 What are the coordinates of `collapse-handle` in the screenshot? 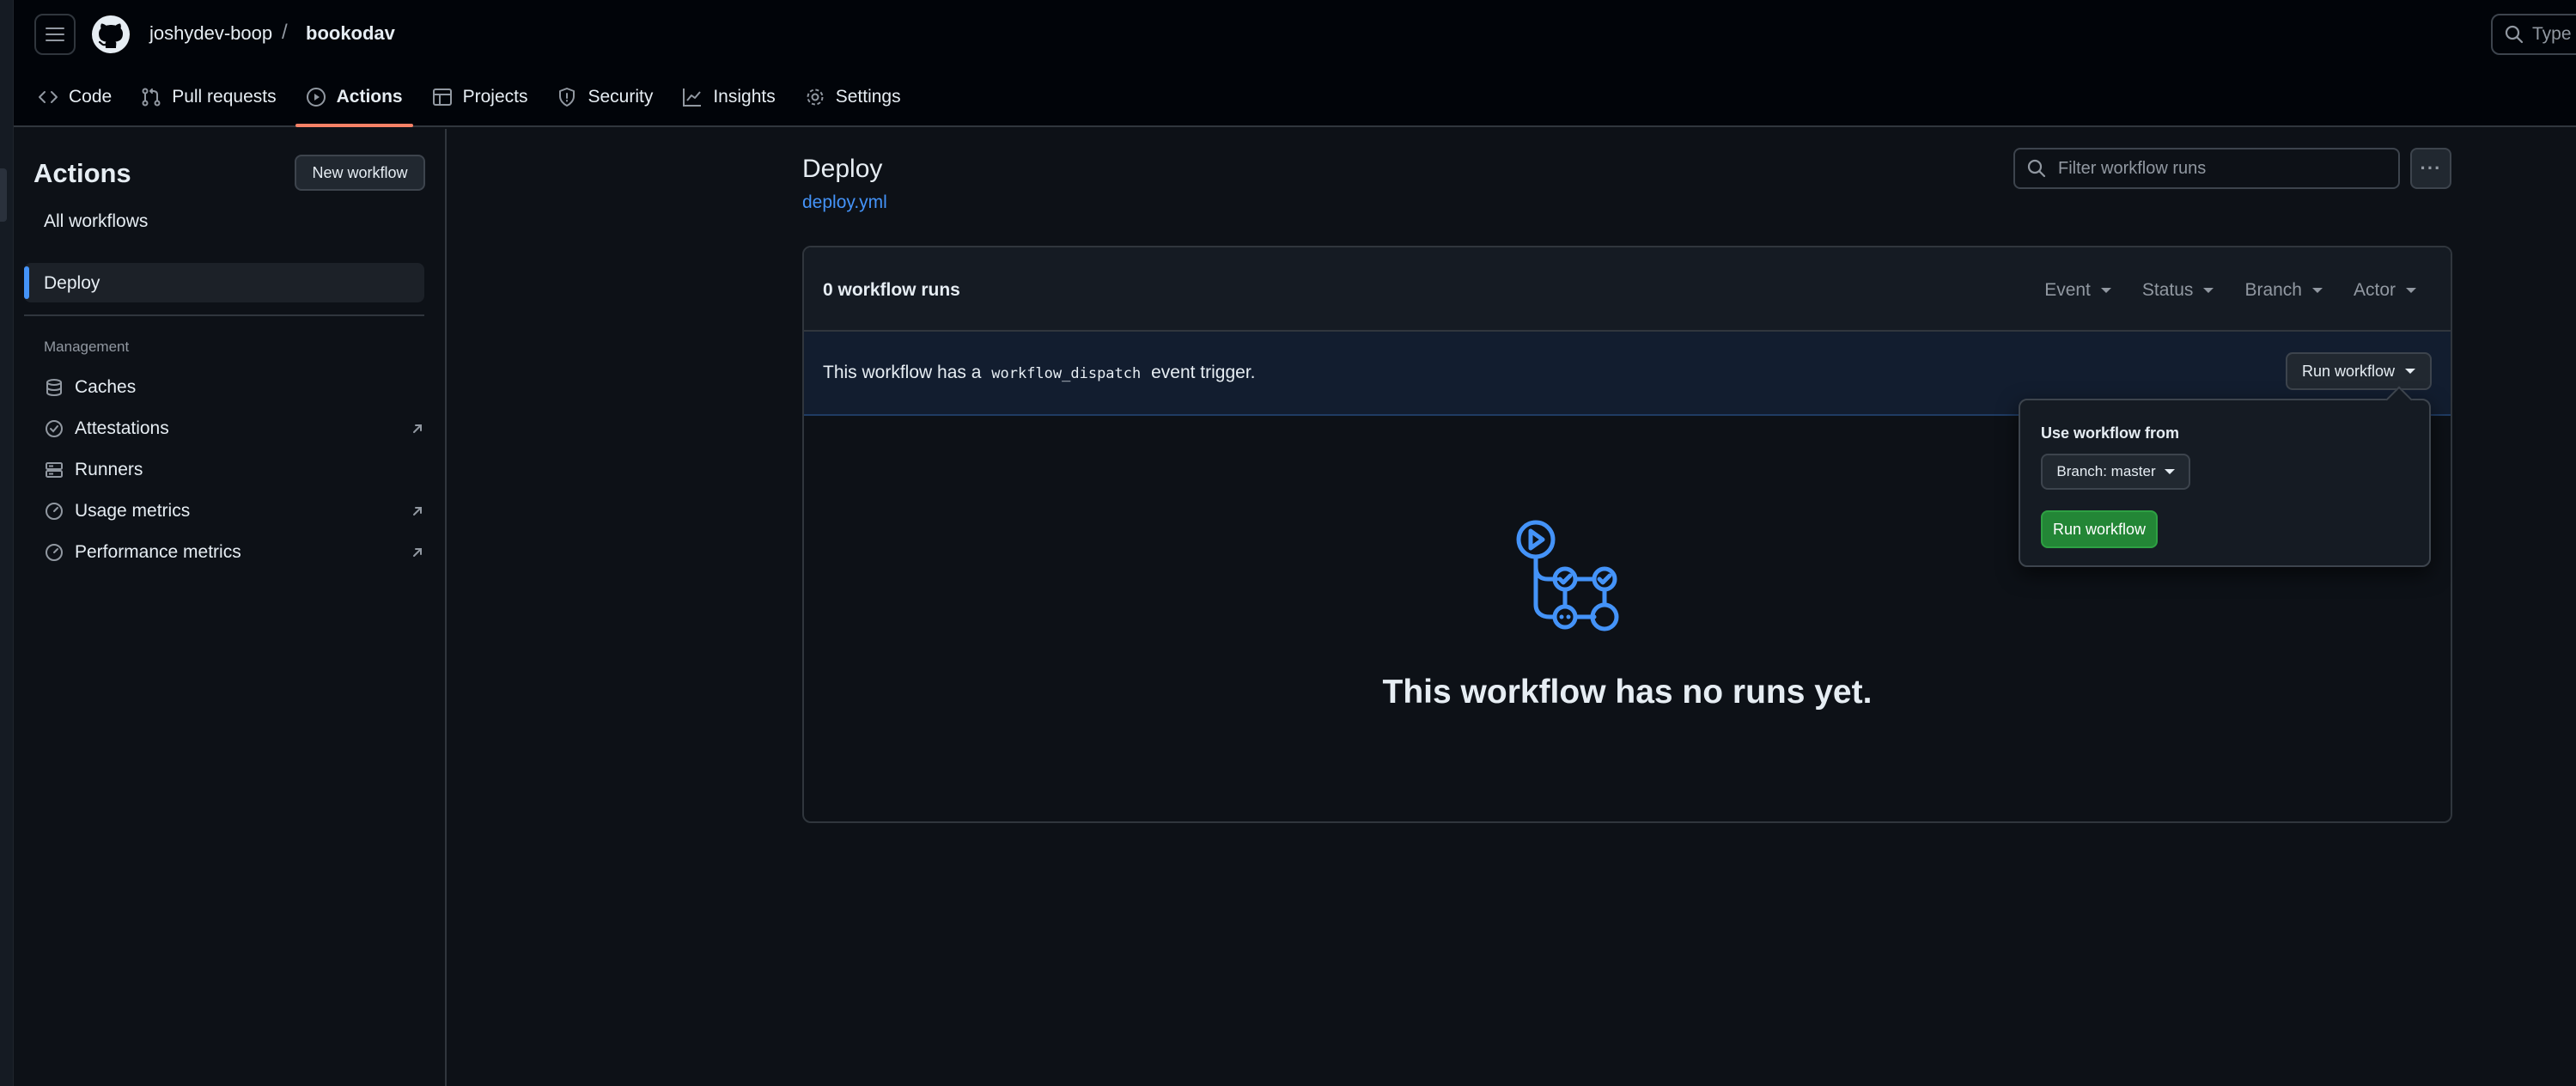 It's located at (3, 195).